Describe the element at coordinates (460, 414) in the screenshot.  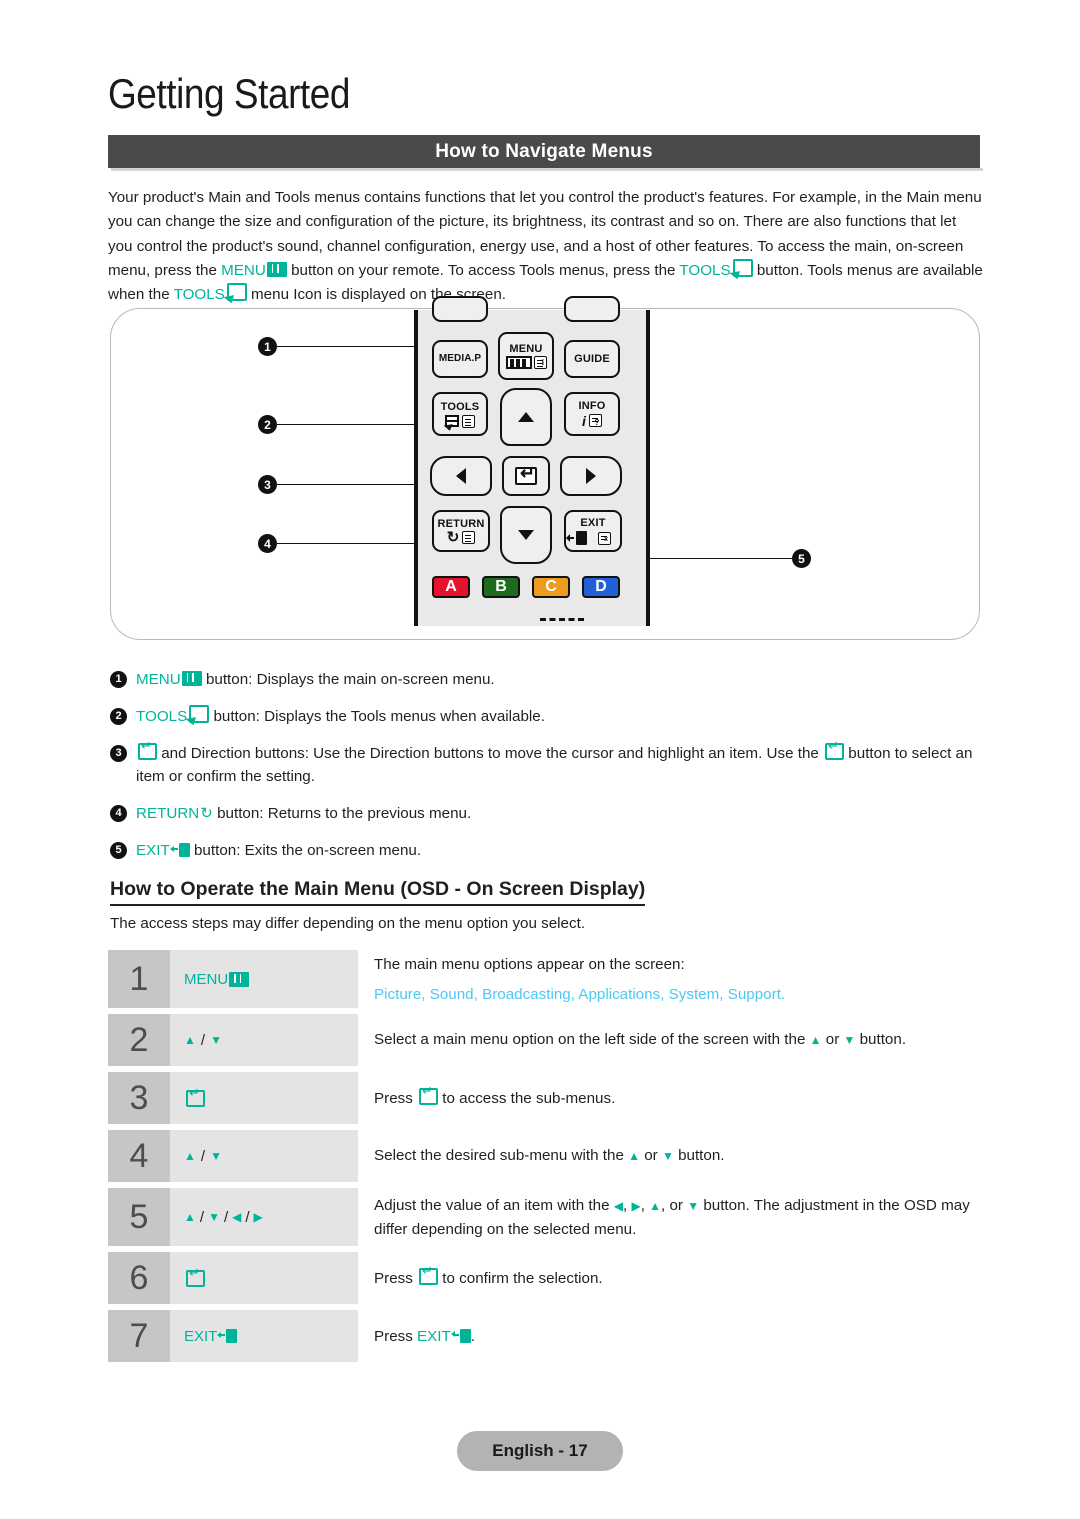
I see `remote-button-tools: TOOLS` at that location.